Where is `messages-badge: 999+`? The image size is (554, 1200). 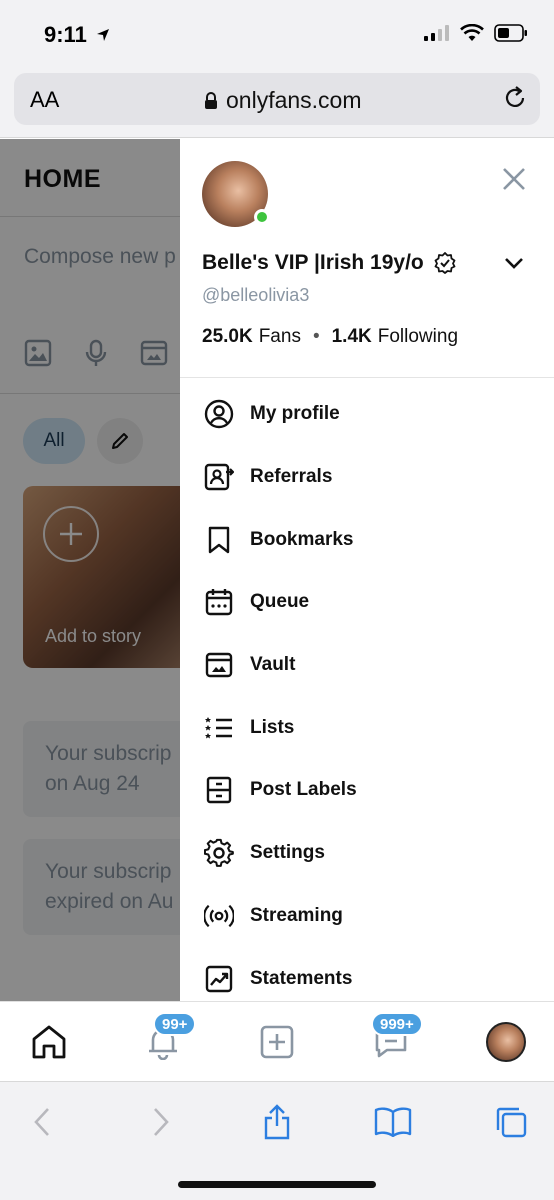
messages-badge: 999+ is located at coordinates (397, 1024).